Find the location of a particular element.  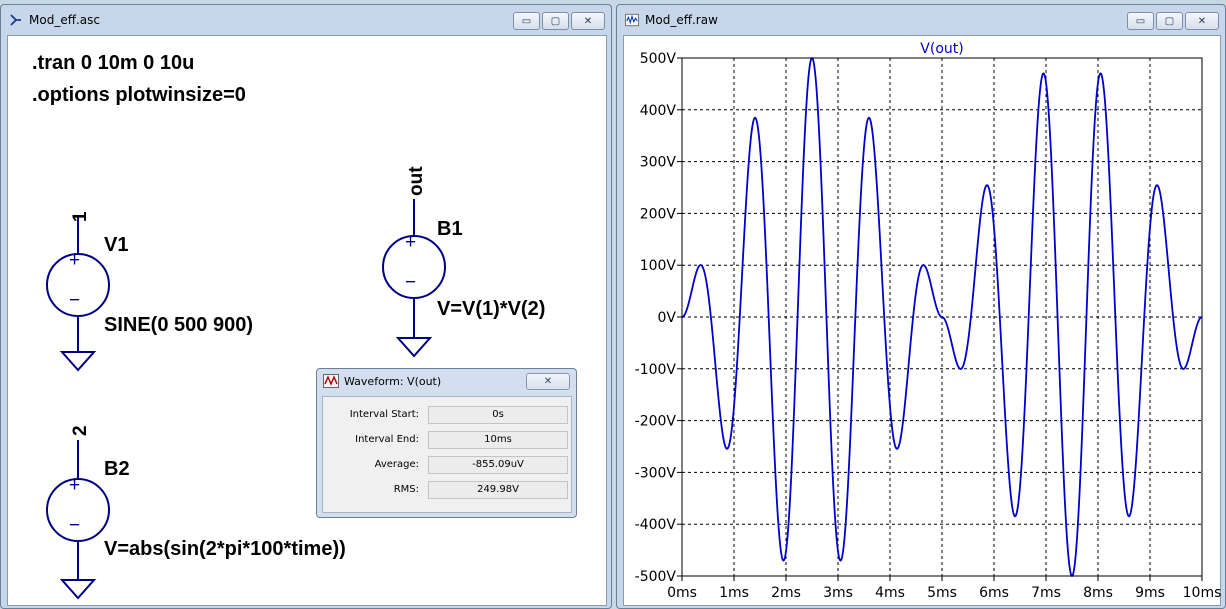

waveform-dialog-titlebar: Waveform: V(out) is located at coordinates (382, 381).